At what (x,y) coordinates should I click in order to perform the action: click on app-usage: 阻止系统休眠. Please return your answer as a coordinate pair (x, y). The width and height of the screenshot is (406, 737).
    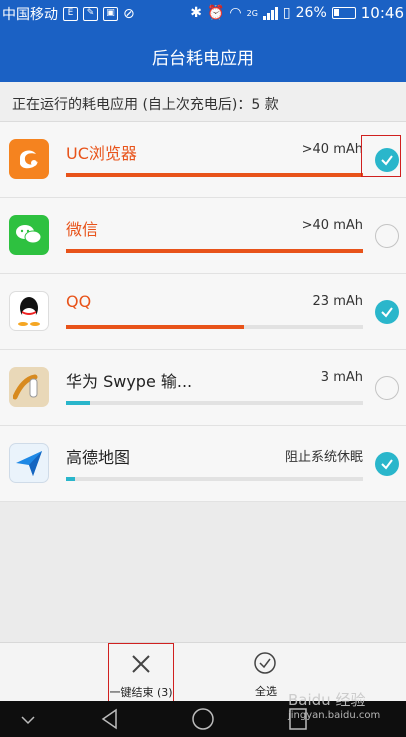
    Looking at the image, I should click on (323, 457).